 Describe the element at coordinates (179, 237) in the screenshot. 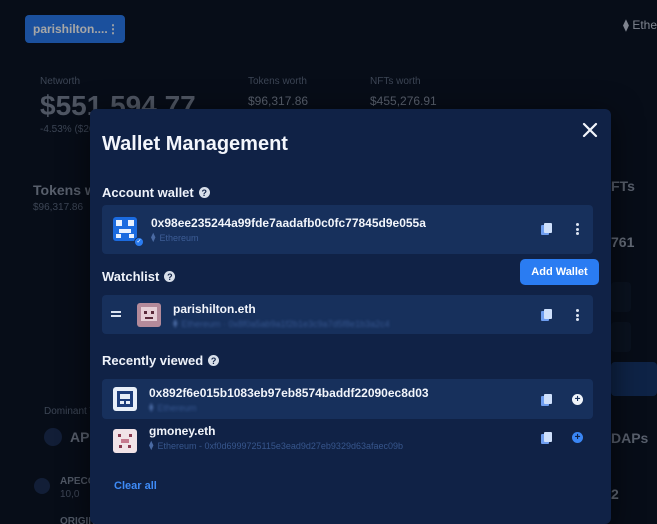

I see `account-wallet-chain-label: Ethereum` at that location.